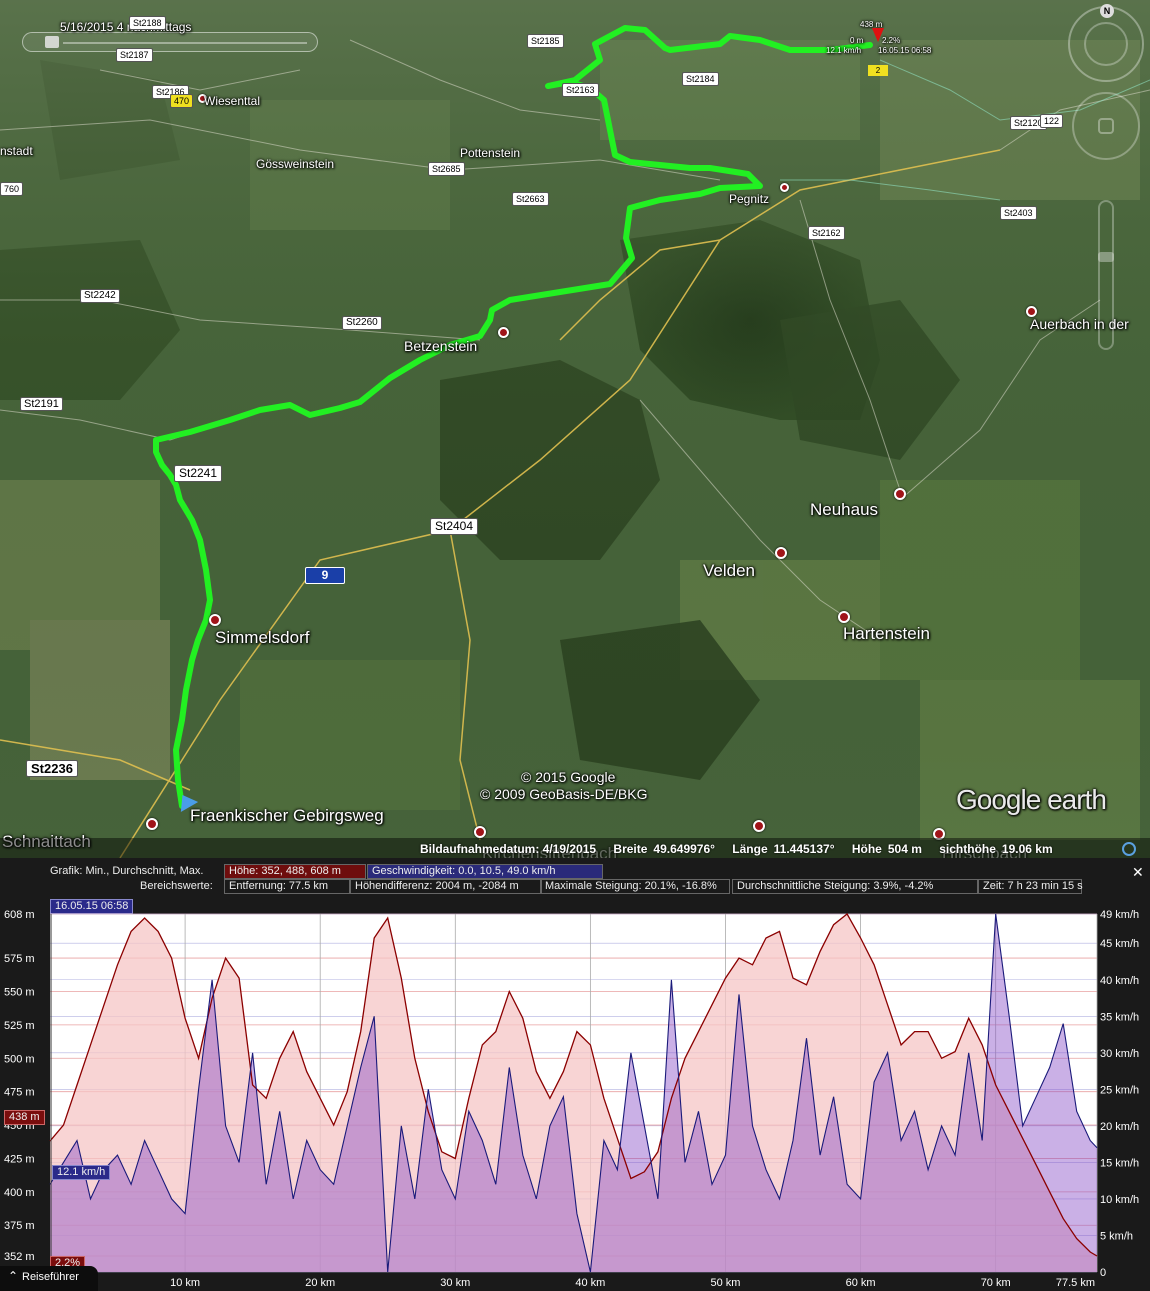 The image size is (1150, 1291). I want to click on y-right-tick-label: 35 km/h, so click(1119, 1017).